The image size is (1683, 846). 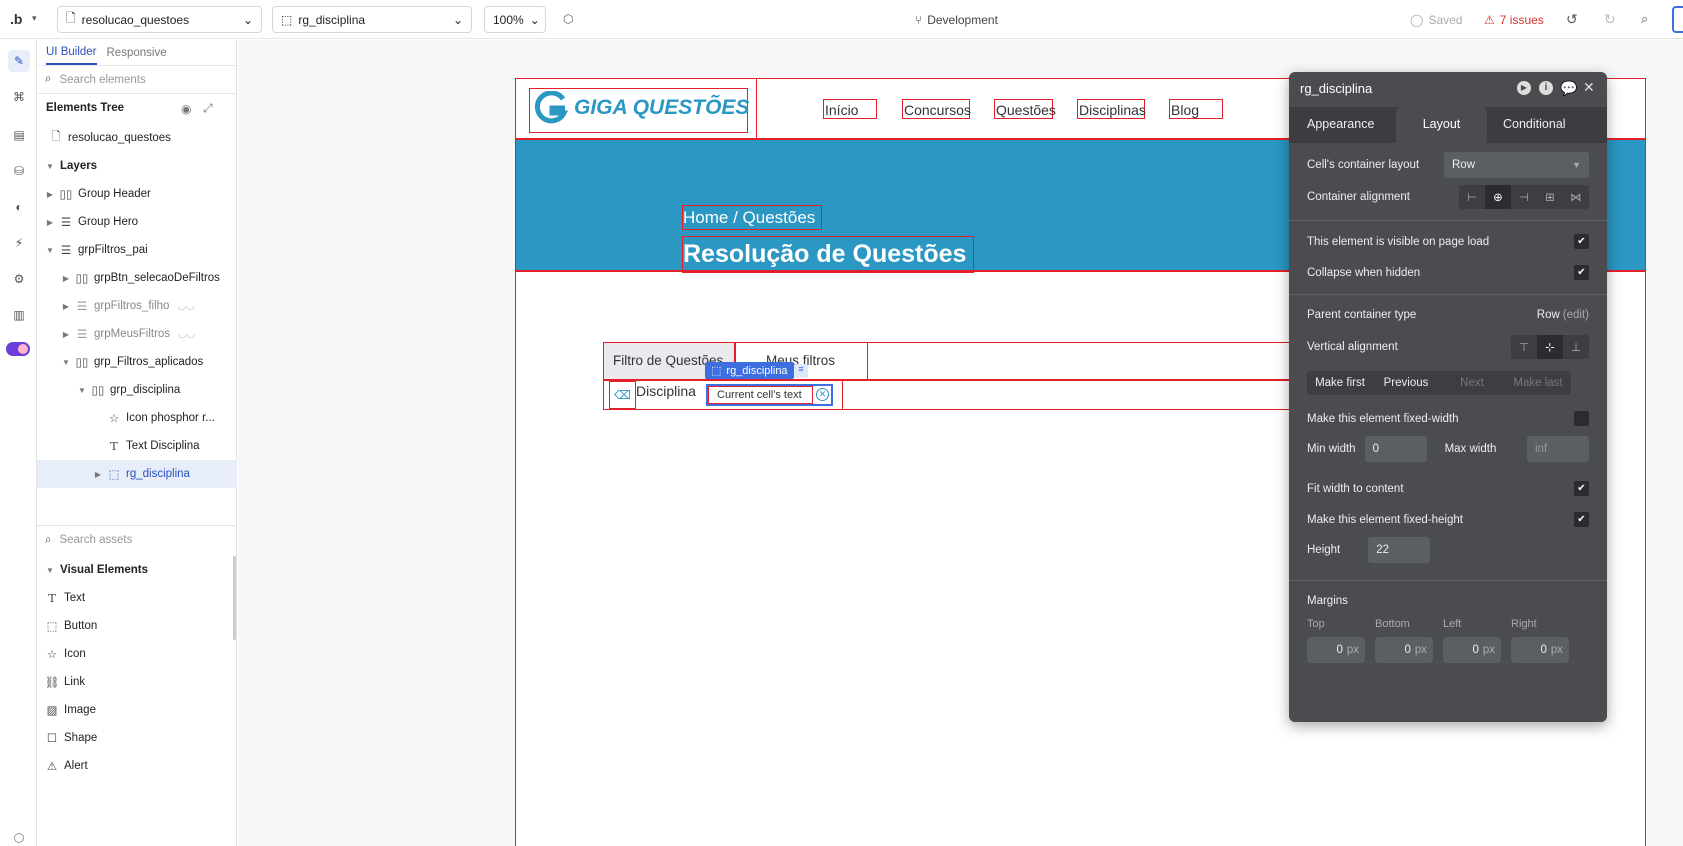 I want to click on asset-shape: ☐ Shape, so click(x=137, y=738).